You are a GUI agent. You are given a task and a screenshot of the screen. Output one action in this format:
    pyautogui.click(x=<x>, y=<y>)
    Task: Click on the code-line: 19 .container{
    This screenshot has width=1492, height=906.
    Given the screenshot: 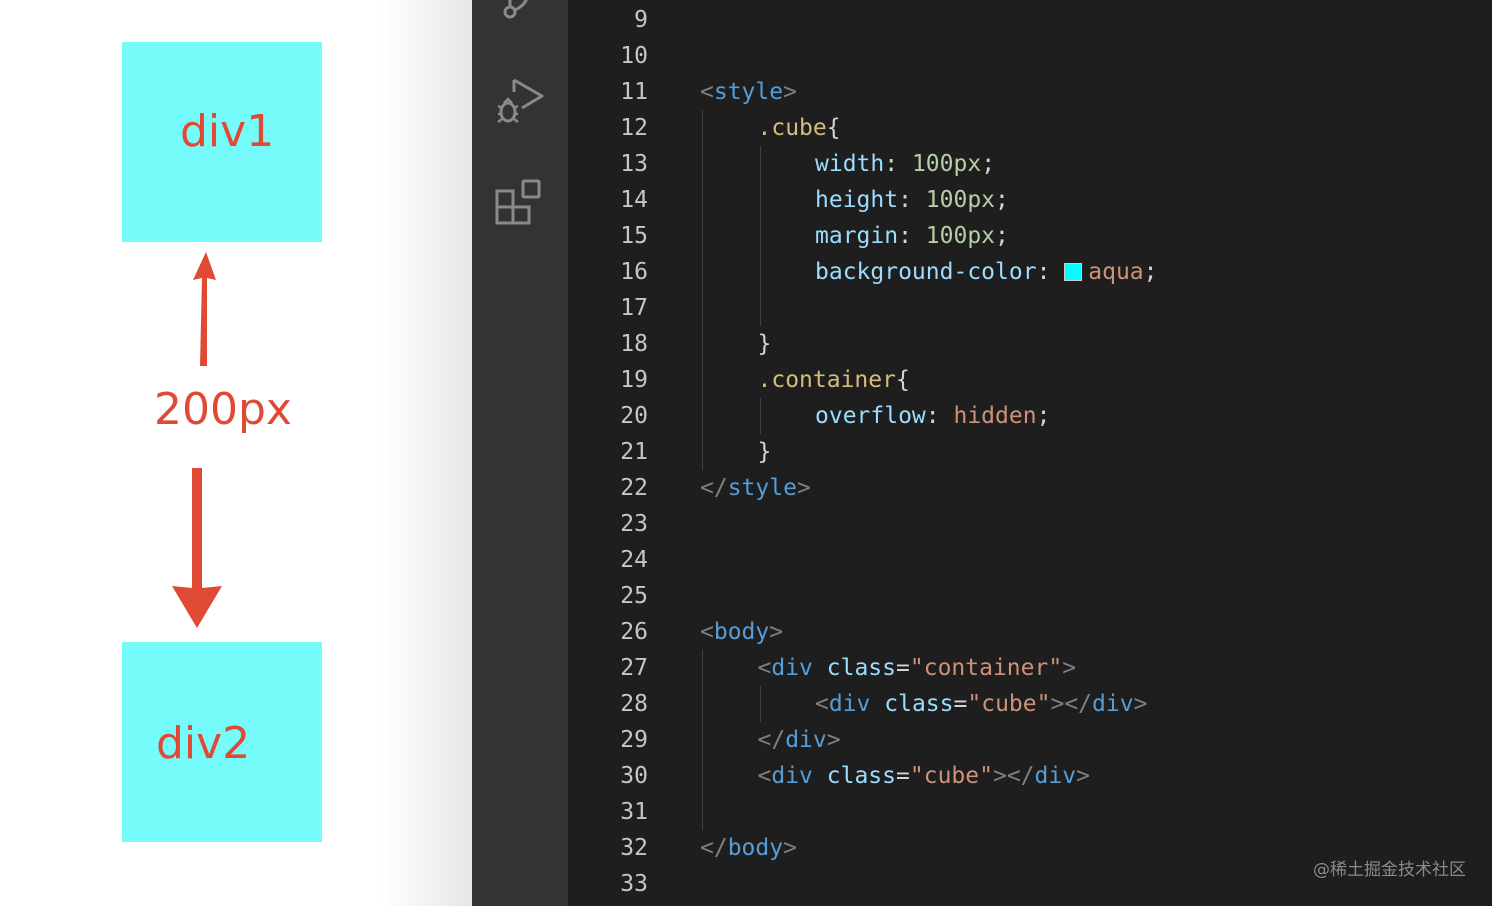 What is the action you would take?
    pyautogui.click(x=1030, y=380)
    